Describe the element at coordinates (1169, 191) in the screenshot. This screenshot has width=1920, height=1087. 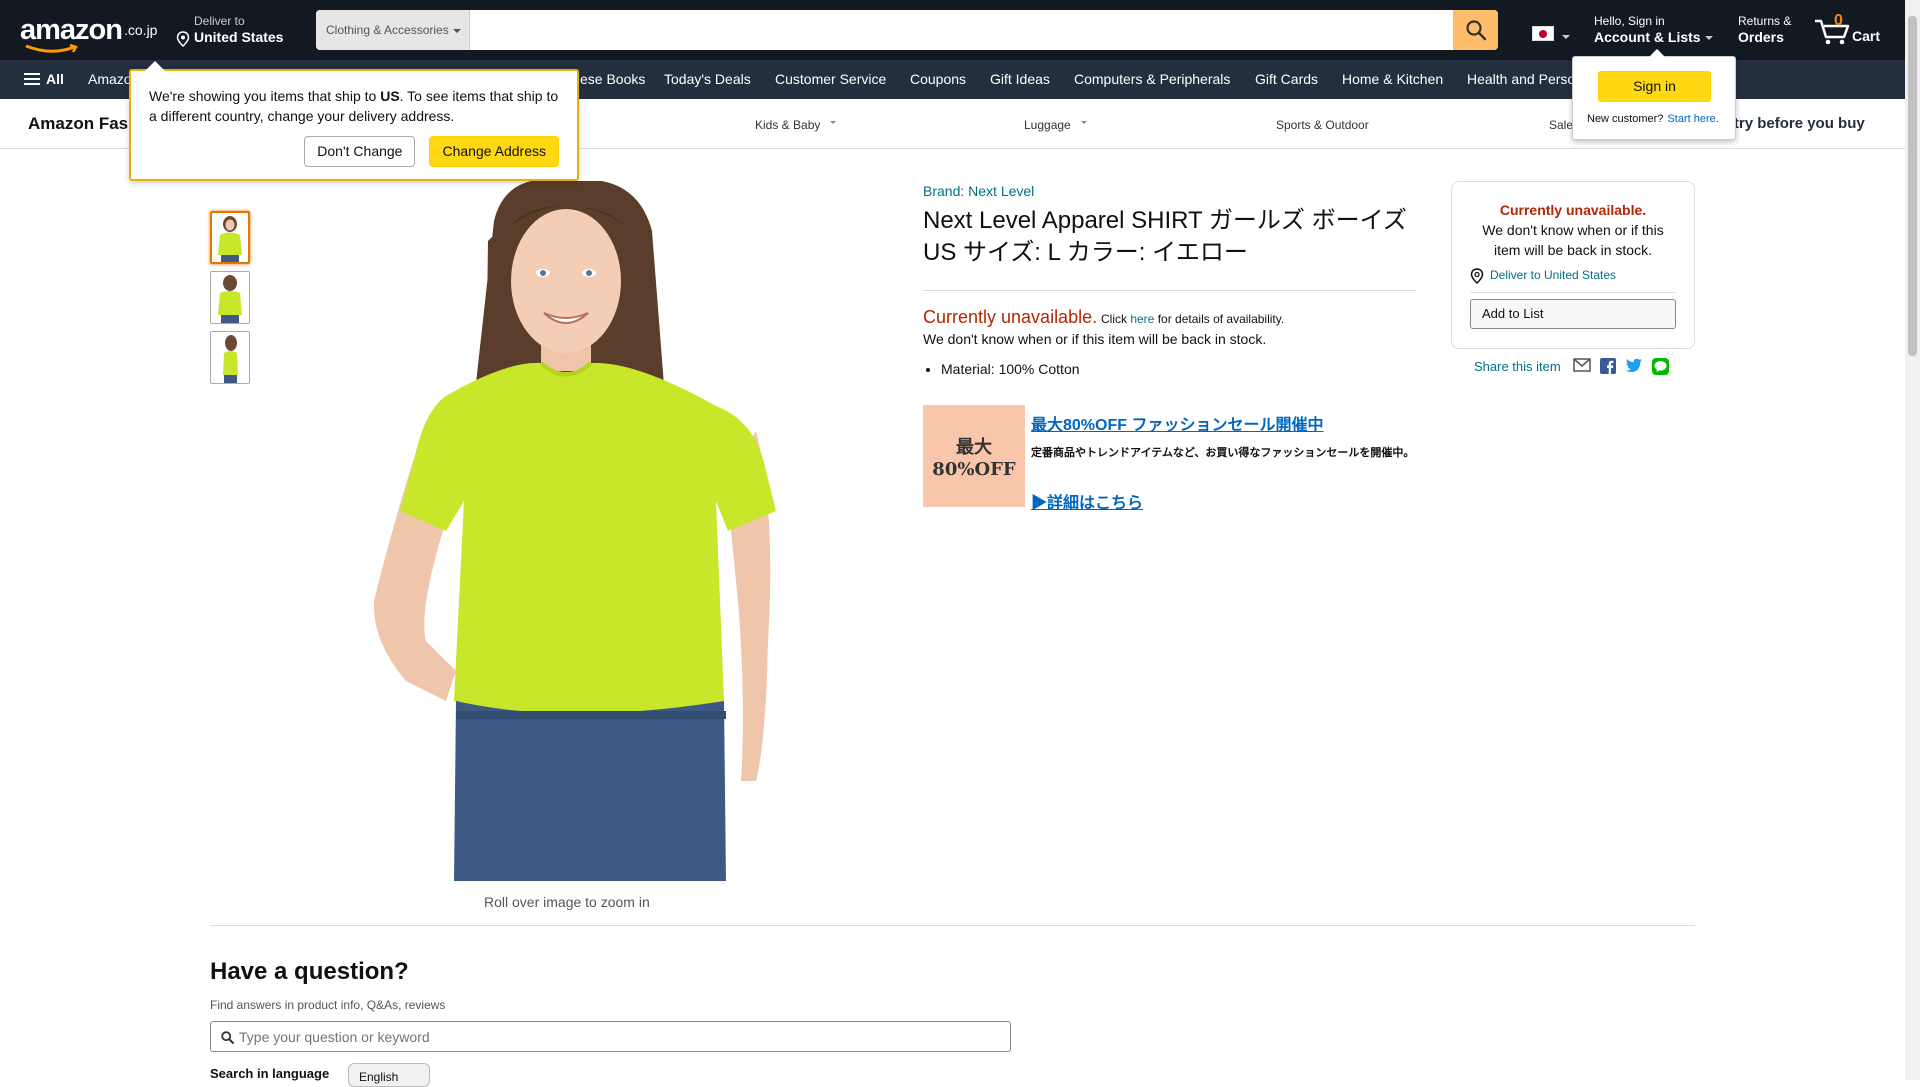
I see `brand-link: Brand: Next Level` at that location.